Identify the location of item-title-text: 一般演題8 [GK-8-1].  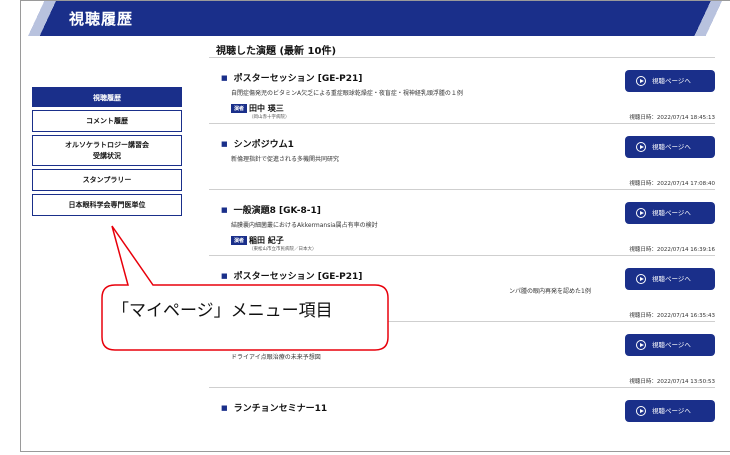
(277, 211).